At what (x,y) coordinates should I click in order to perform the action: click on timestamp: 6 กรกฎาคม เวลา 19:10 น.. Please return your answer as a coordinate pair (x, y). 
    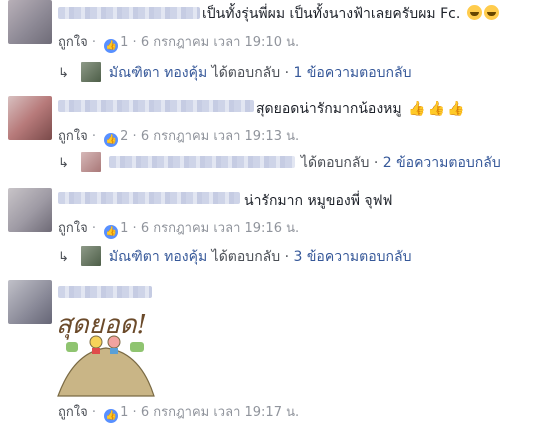
    Looking at the image, I should click on (220, 42).